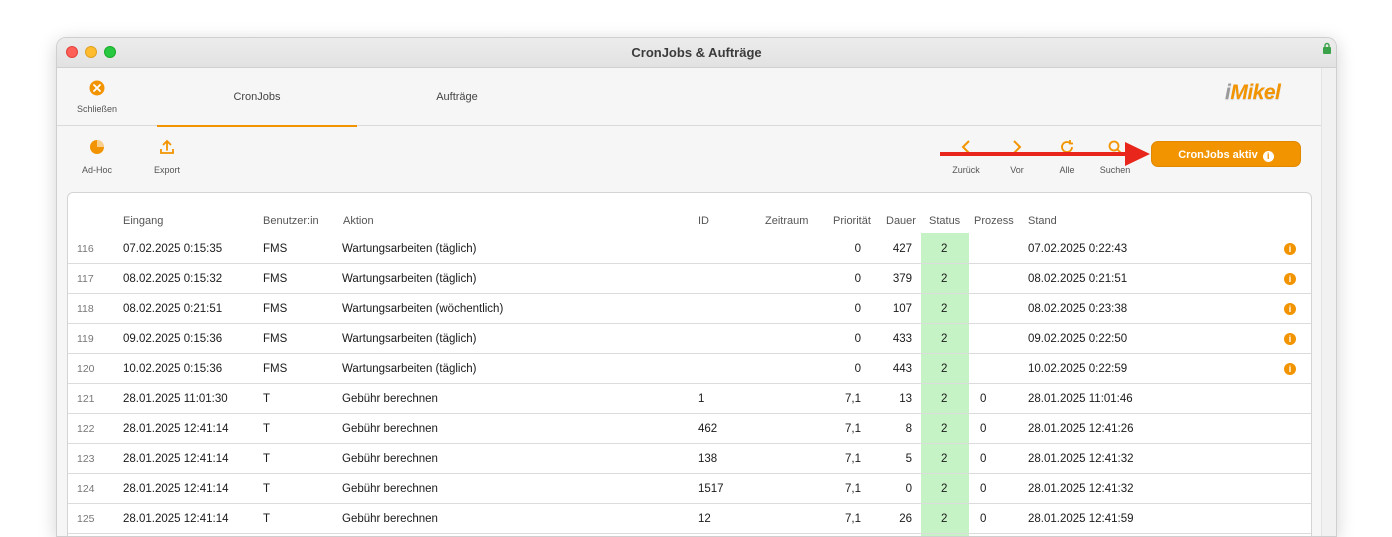 This screenshot has width=1392, height=537. I want to click on cell-dauer: 379, so click(902, 279).